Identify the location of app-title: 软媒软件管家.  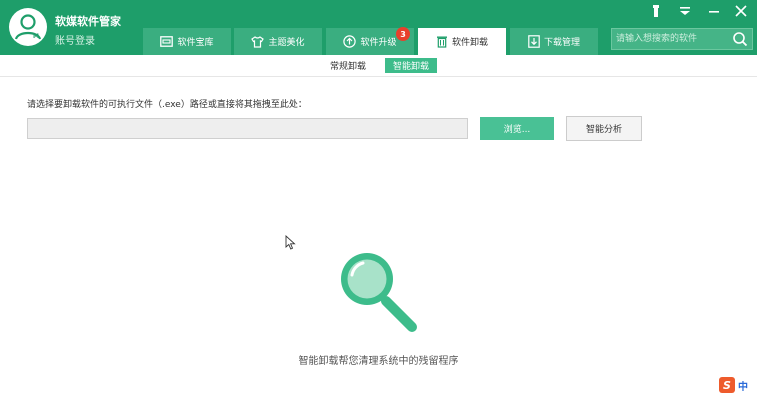
(88, 21).